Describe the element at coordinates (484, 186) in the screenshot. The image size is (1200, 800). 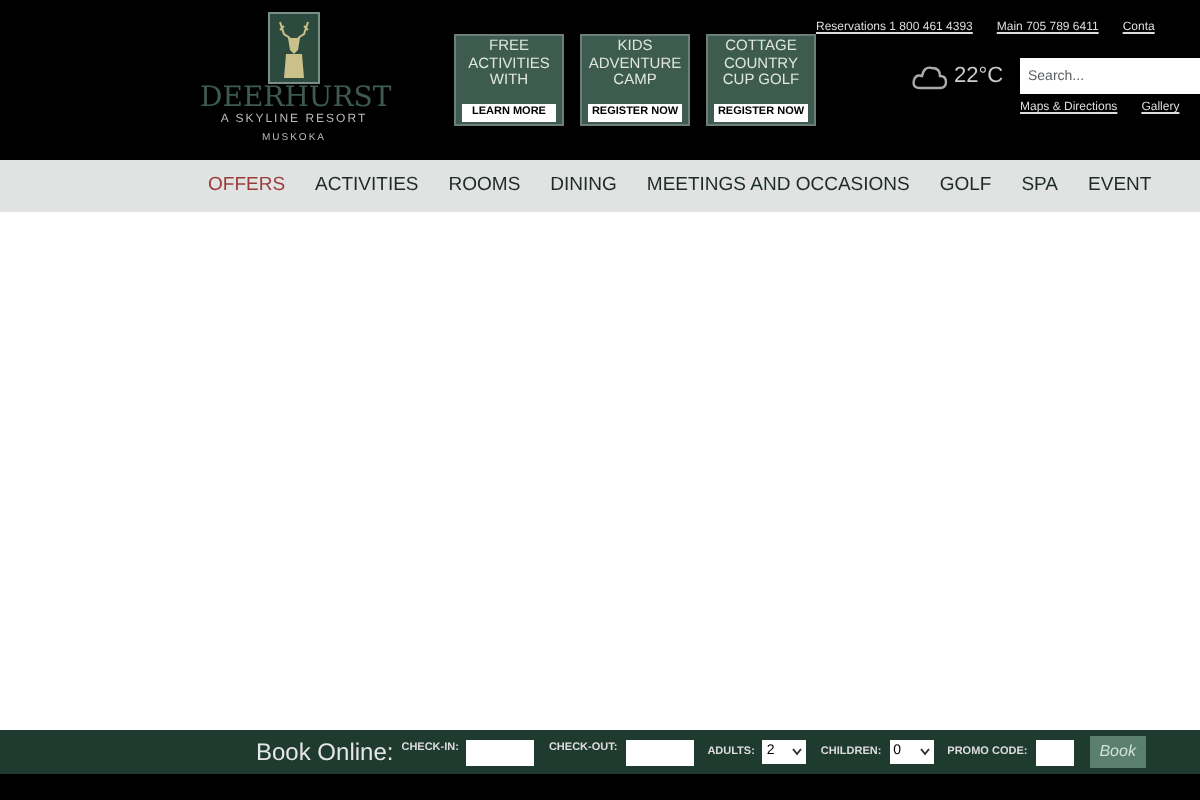
I see `nav-link: ROOMS` at that location.